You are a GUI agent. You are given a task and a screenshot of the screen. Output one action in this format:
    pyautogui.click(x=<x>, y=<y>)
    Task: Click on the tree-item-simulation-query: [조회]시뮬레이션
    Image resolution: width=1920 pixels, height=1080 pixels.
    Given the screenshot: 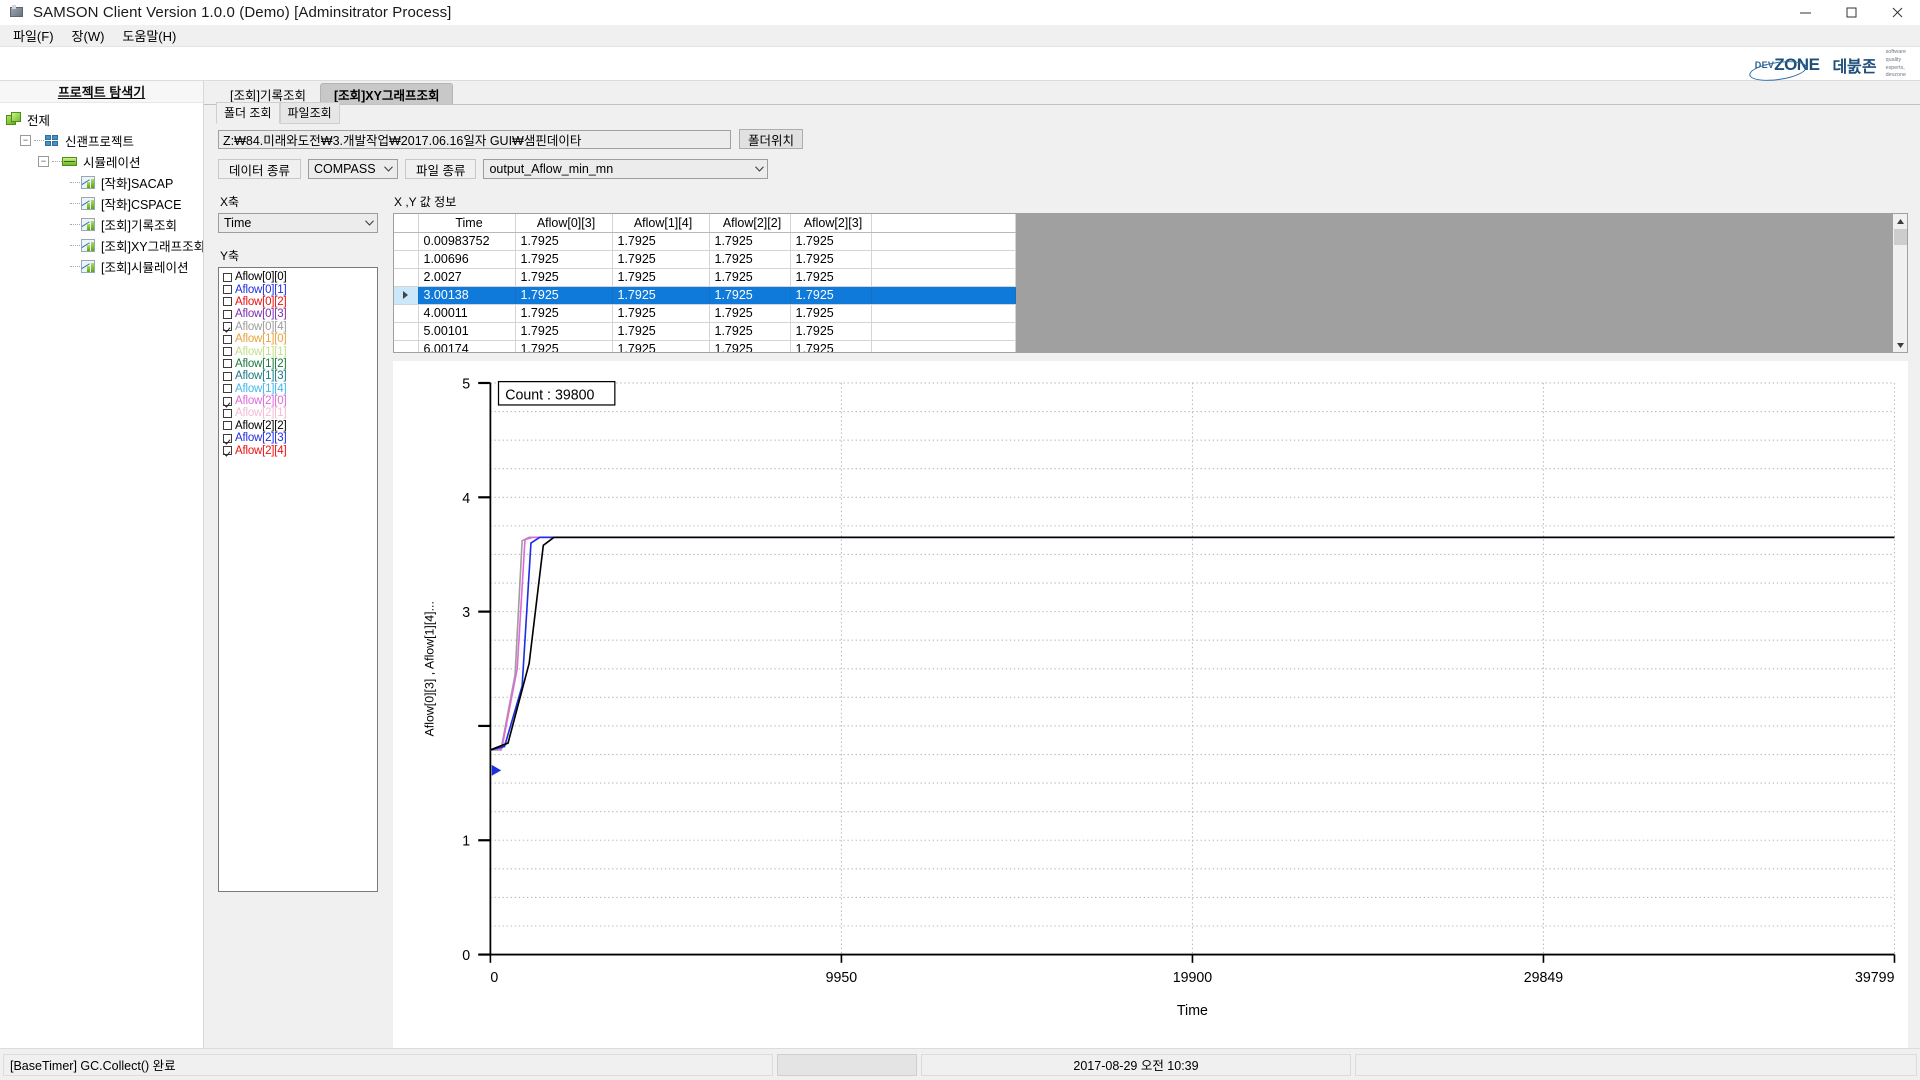 What is the action you would take?
    pyautogui.click(x=101, y=266)
    